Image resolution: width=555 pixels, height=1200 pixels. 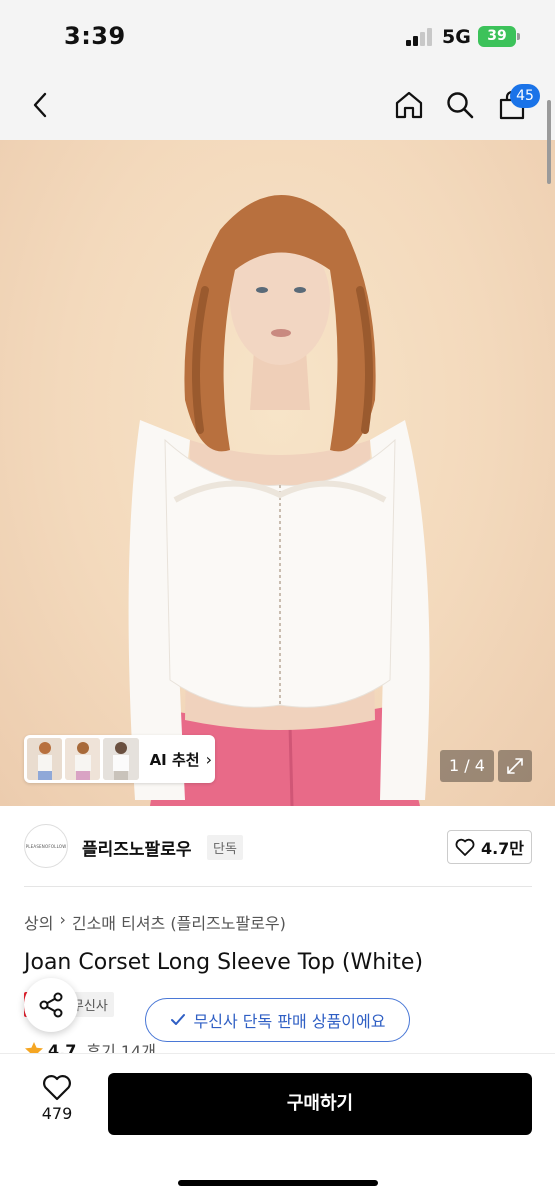 I want to click on brand-row: PLEASENOFOLLOW 플리즈노팔로우 단독 4.7만, so click(x=277, y=846).